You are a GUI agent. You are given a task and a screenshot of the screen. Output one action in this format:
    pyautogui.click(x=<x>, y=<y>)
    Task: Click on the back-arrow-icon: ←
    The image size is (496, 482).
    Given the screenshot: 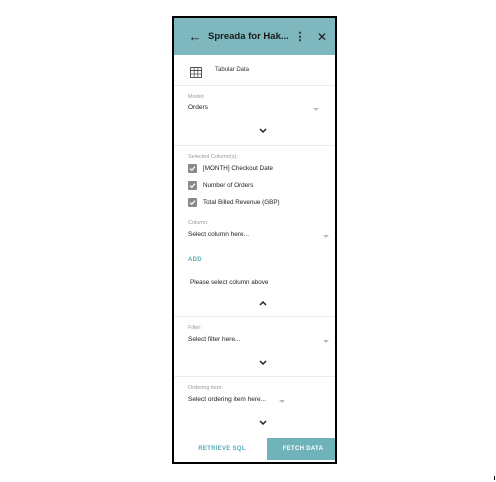 What is the action you would take?
    pyautogui.click(x=195, y=36)
    